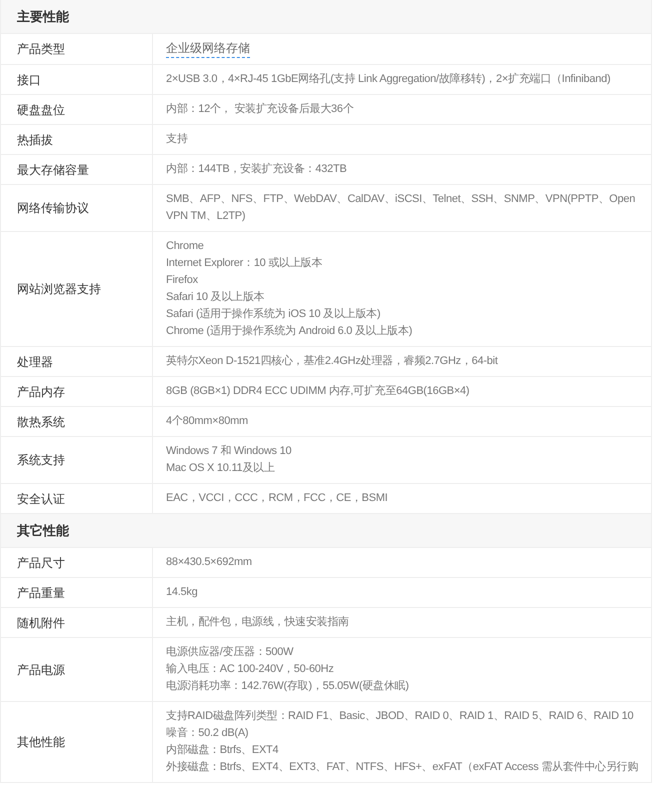 Image resolution: width=655 pixels, height=804 pixels. Describe the element at coordinates (288, 686) in the screenshot. I see `spec-value: 电源消耗功率：142.76W(存取)，55.05W(硬盘休眠)` at that location.